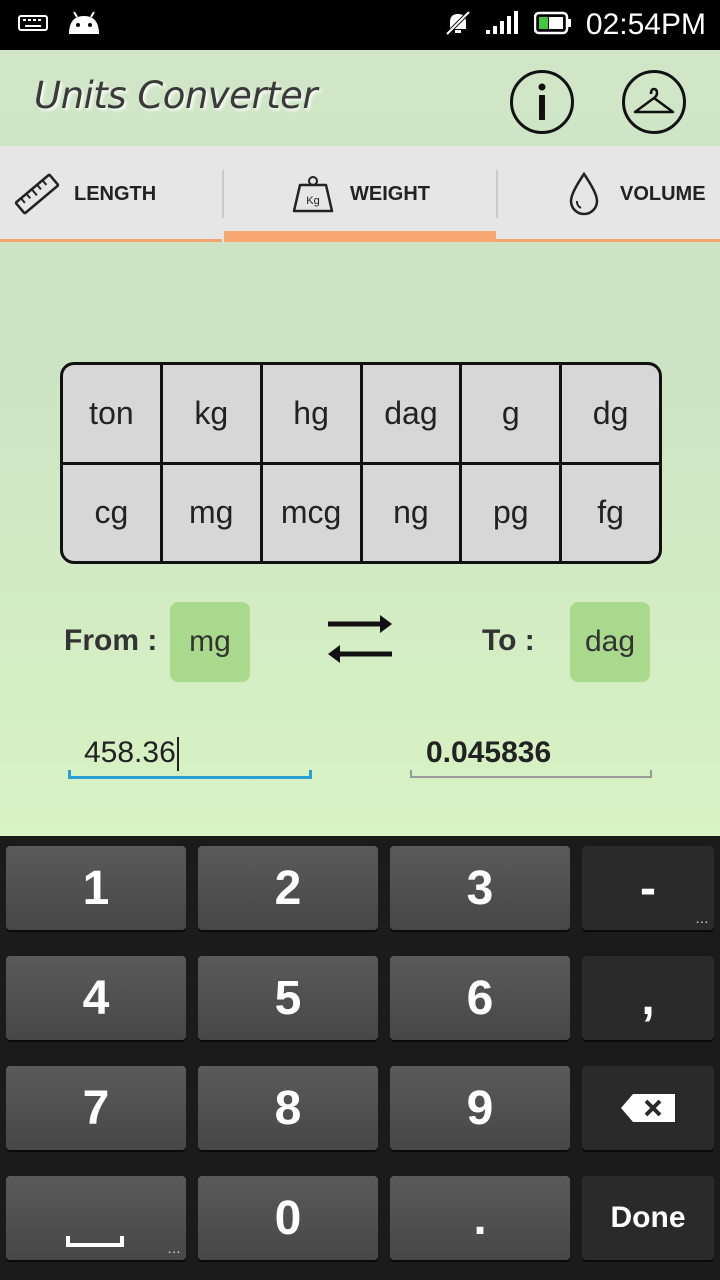 The image size is (720, 1280). I want to click on from-value-text: 458.36, so click(130, 752).